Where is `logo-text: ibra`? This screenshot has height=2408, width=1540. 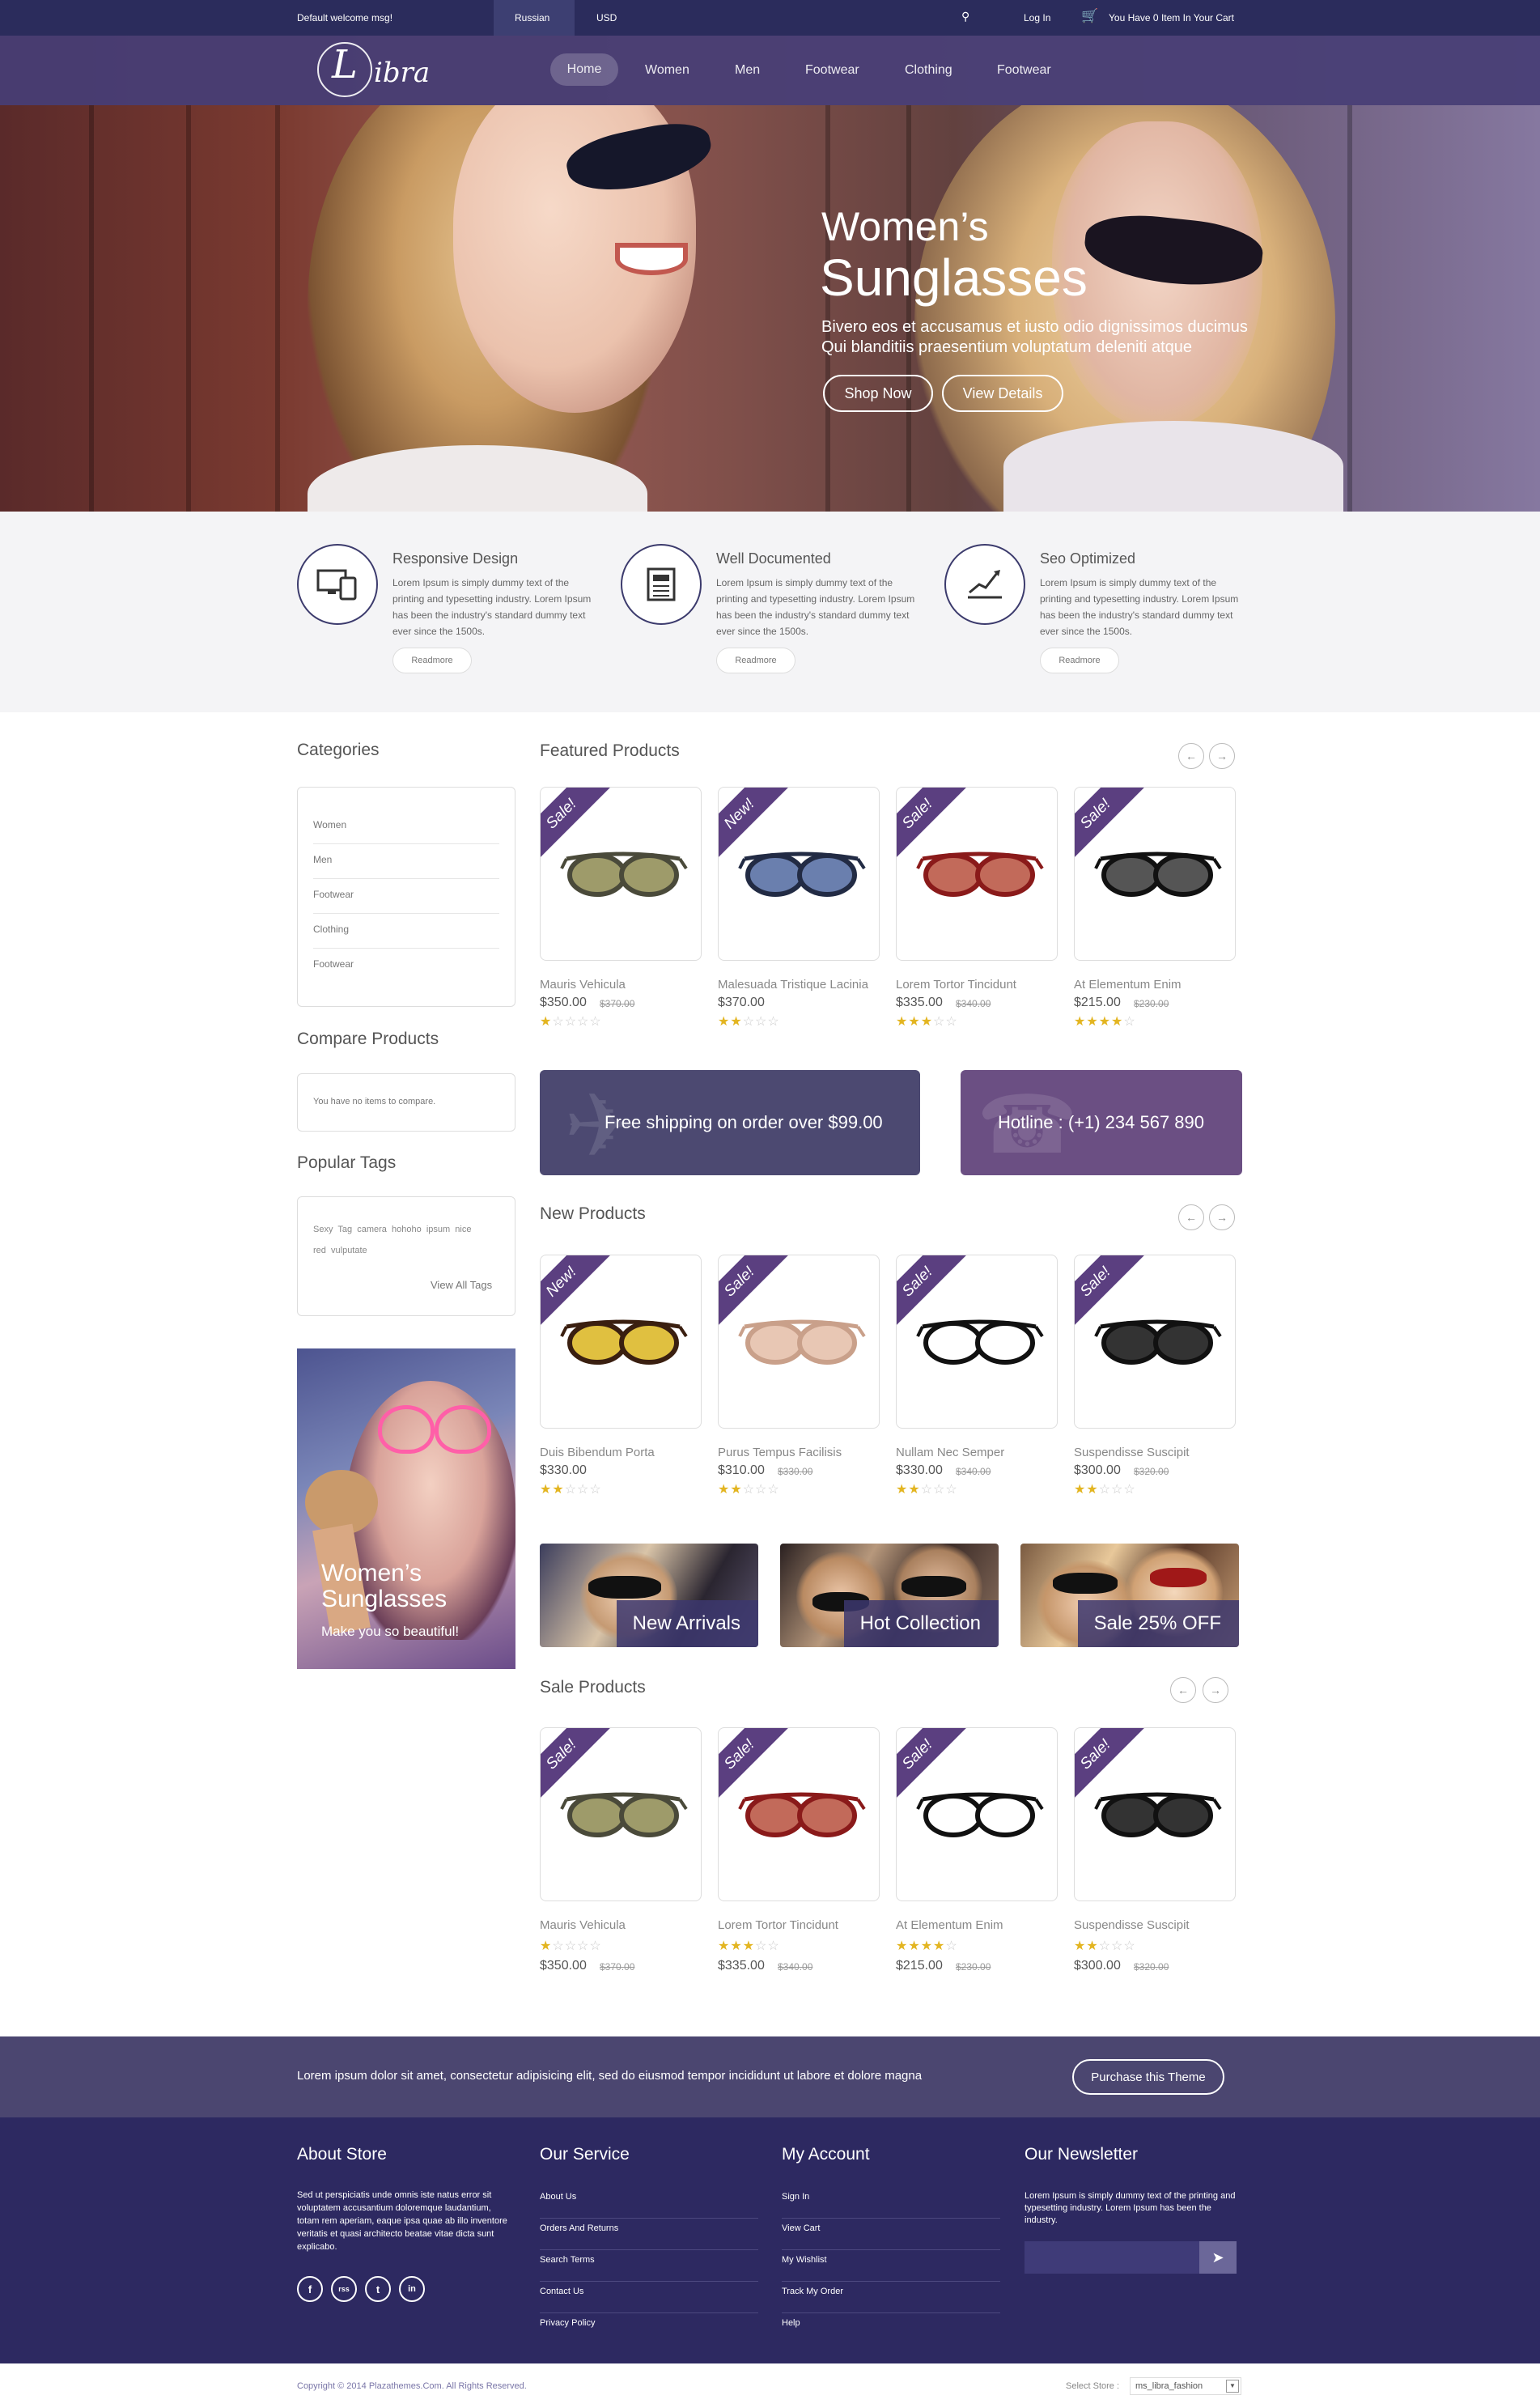
logo-text: ibra is located at coordinates (402, 73).